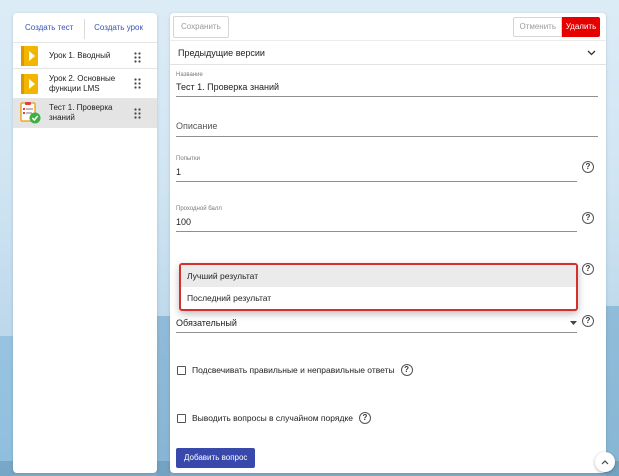  What do you see at coordinates (181, 370) in the screenshot?
I see `highlight-answers-checkbox` at bounding box center [181, 370].